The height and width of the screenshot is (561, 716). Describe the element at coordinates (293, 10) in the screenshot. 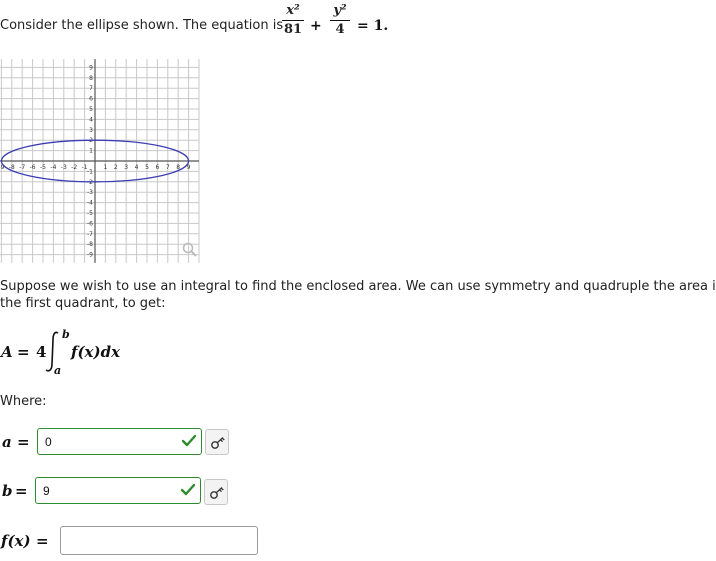

I see `x-fraction-numerator: x²` at that location.